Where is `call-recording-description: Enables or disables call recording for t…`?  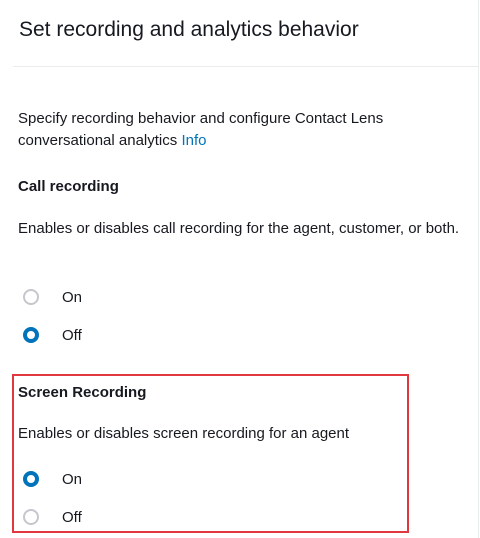 call-recording-description: Enables or disables call recording for t… is located at coordinates (239, 228).